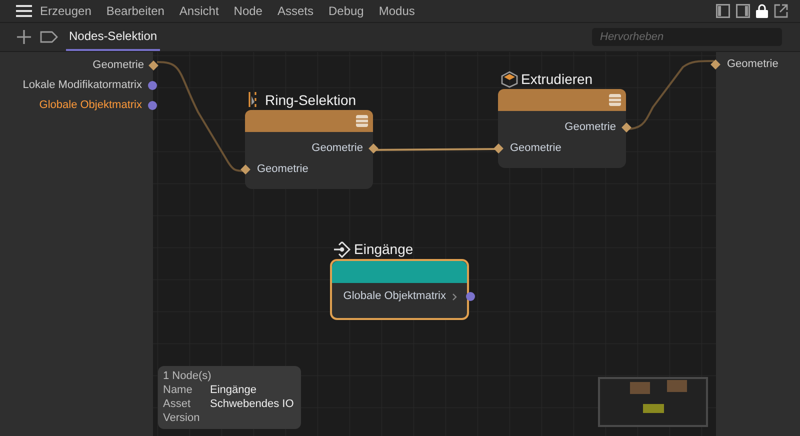 The image size is (800, 436). Describe the element at coordinates (233, 390) in the screenshot. I see `info-value: Eingänge` at that location.